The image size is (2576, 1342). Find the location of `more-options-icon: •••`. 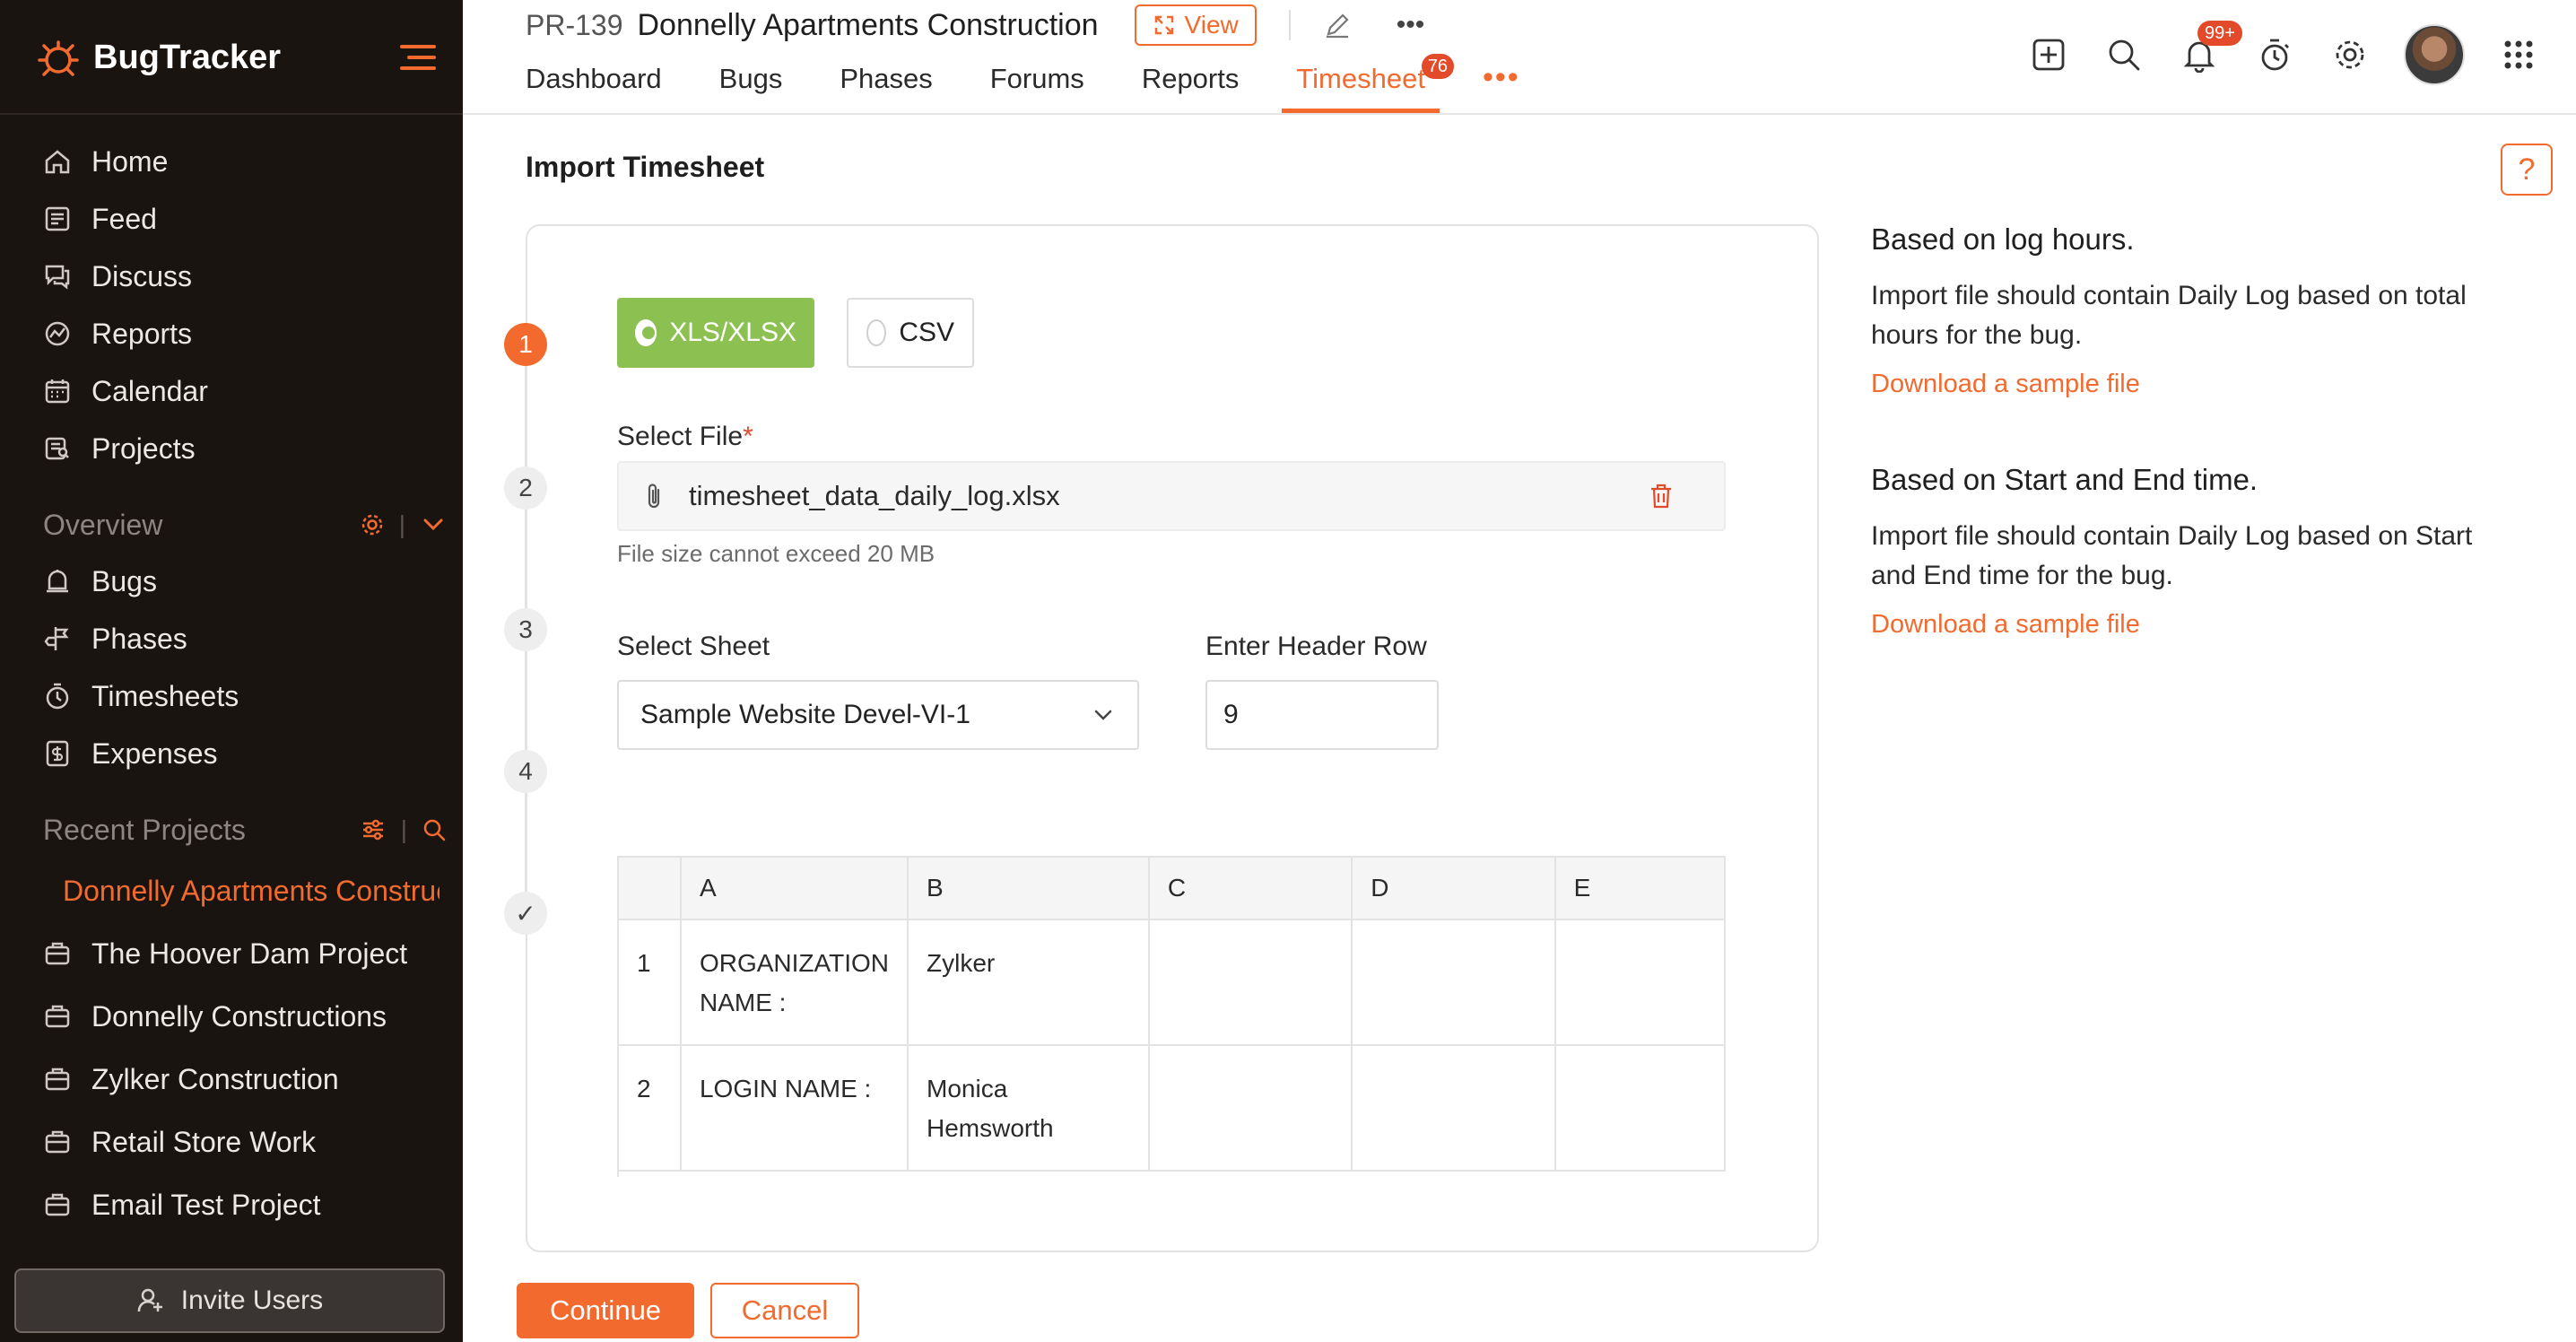

more-options-icon: ••• is located at coordinates (1411, 25).